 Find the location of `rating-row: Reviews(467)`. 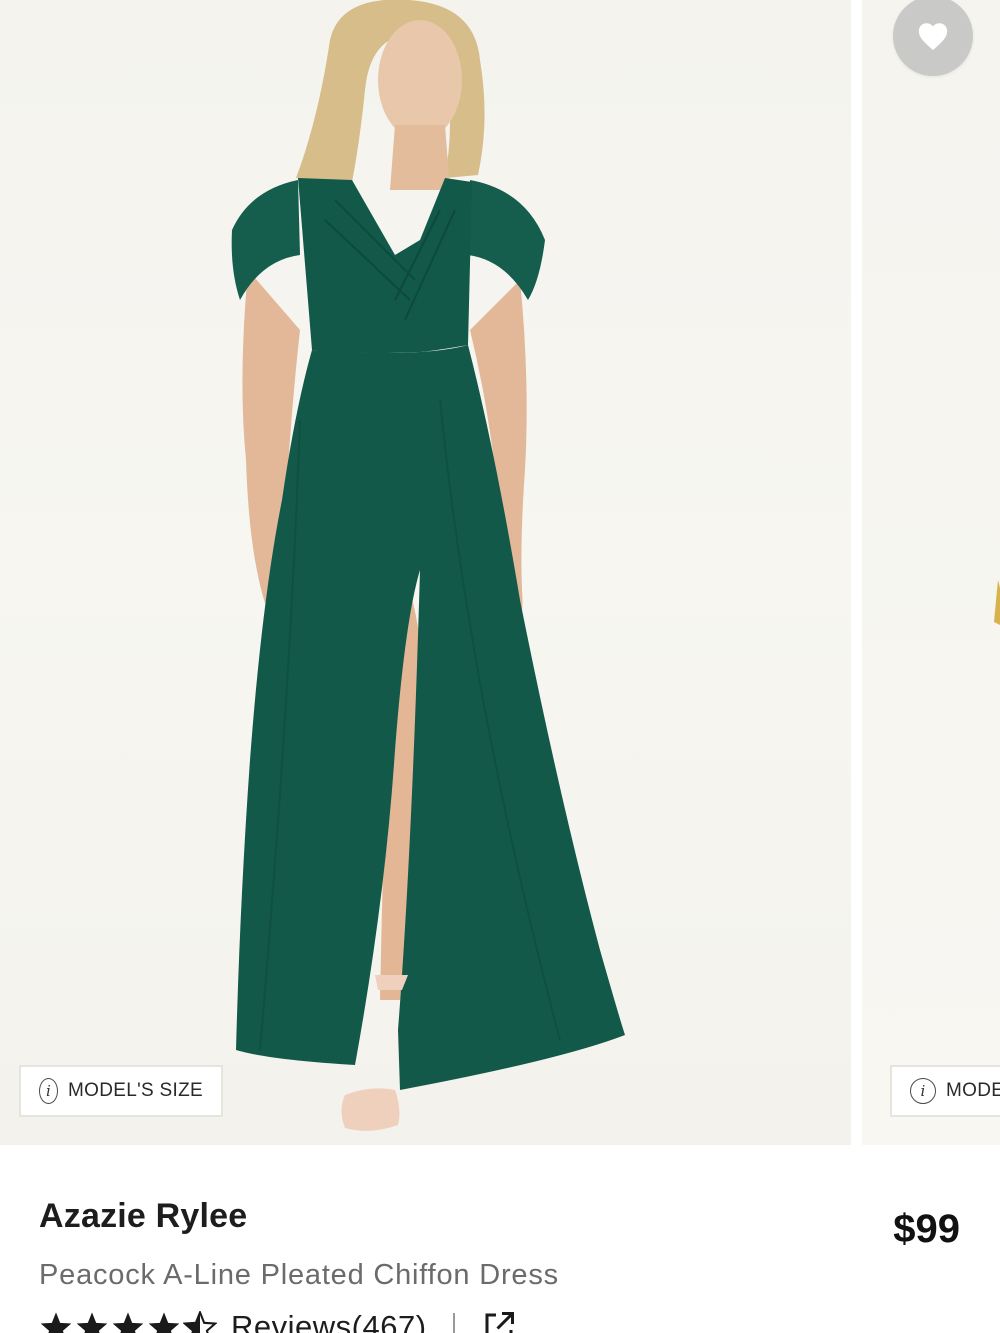

rating-row: Reviews(467) is located at coordinates (278, 1320).